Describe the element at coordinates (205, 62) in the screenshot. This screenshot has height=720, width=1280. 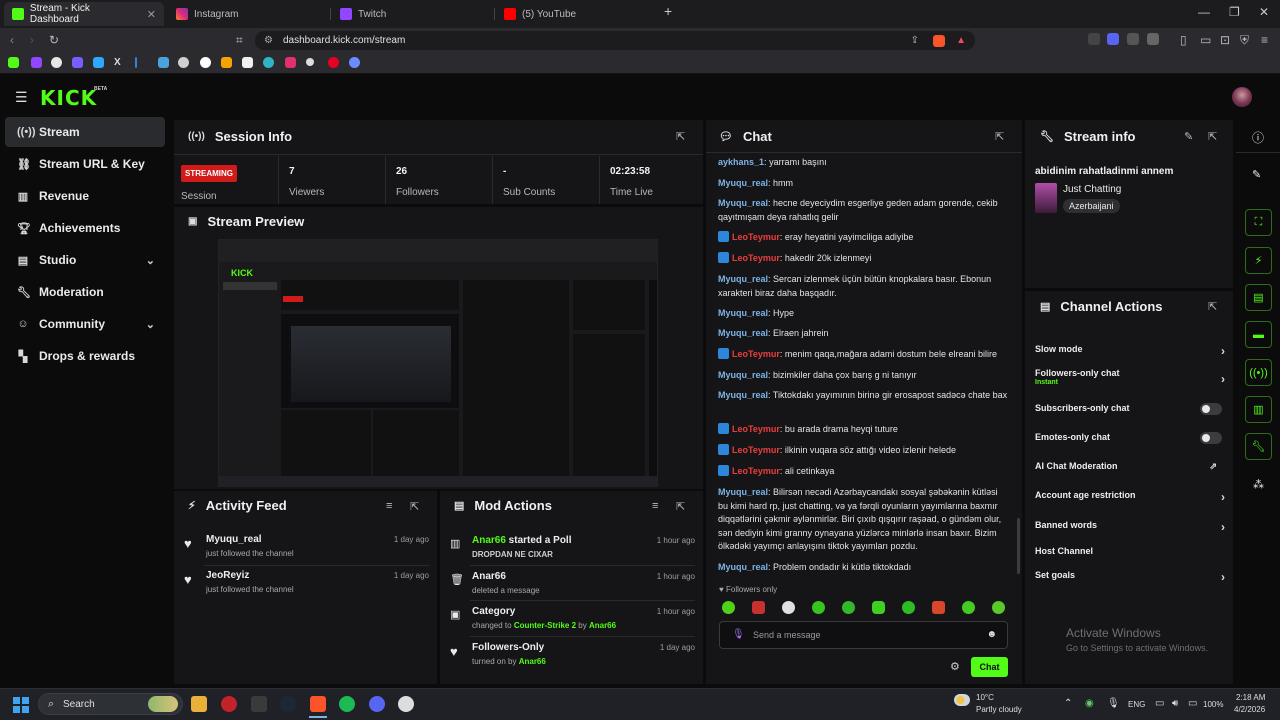
I see `google-bookmark-icon` at that location.